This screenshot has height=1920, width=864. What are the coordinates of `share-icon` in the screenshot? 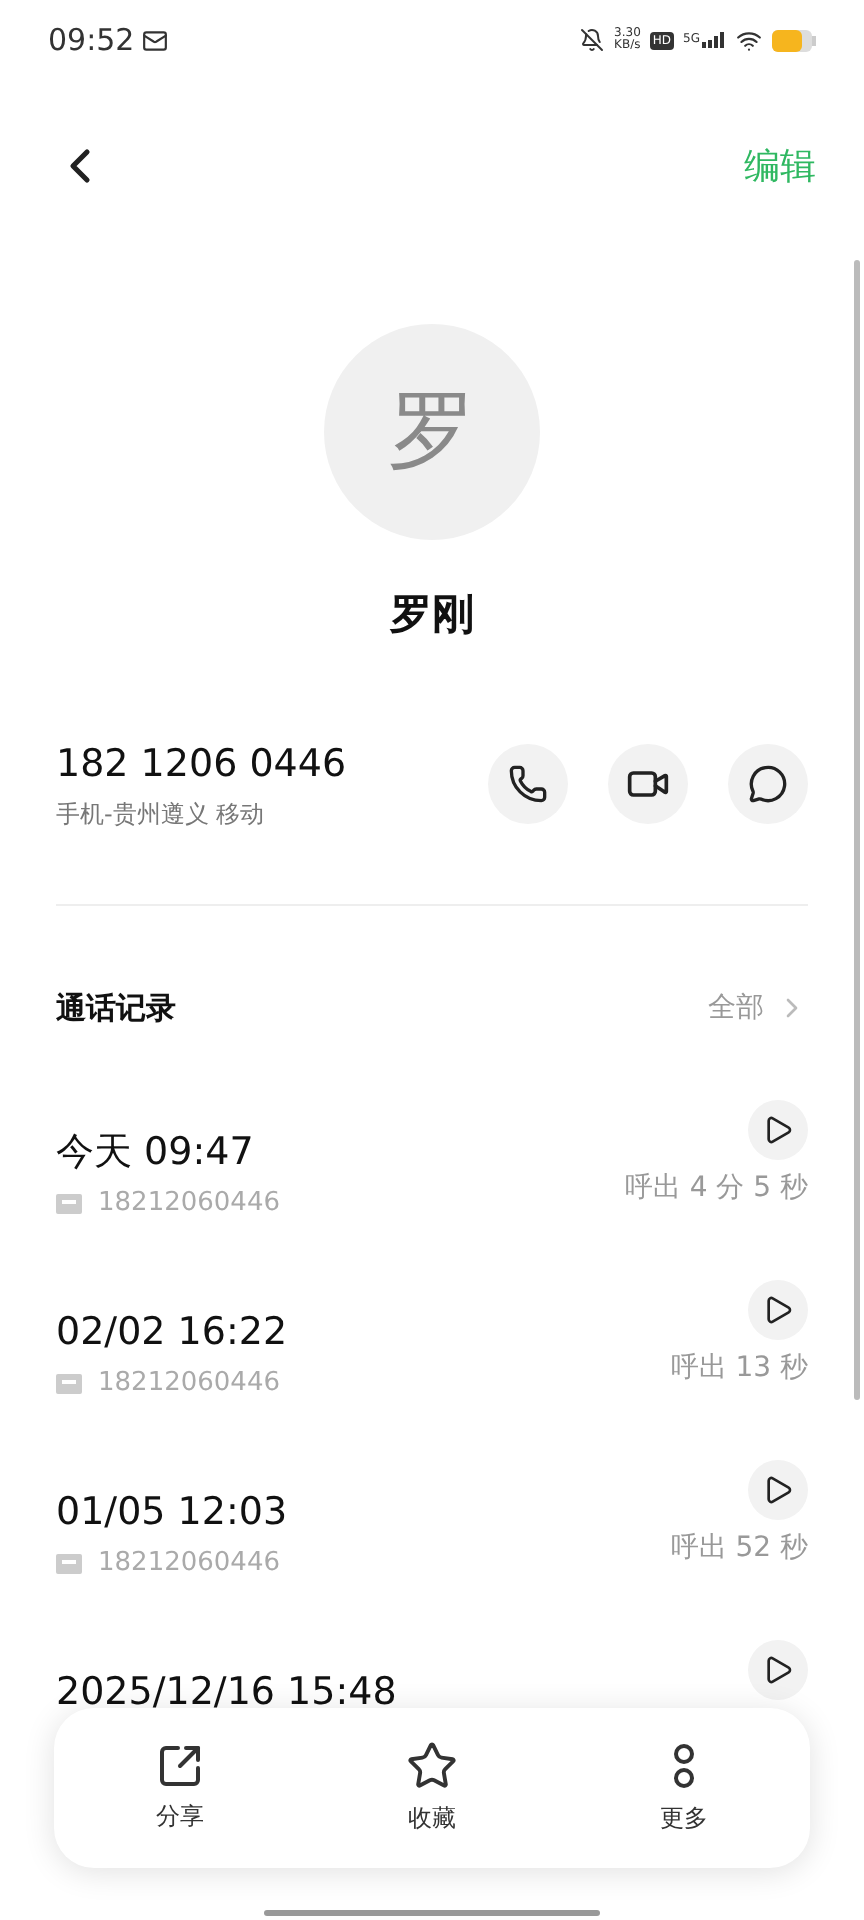 It's located at (180, 1766).